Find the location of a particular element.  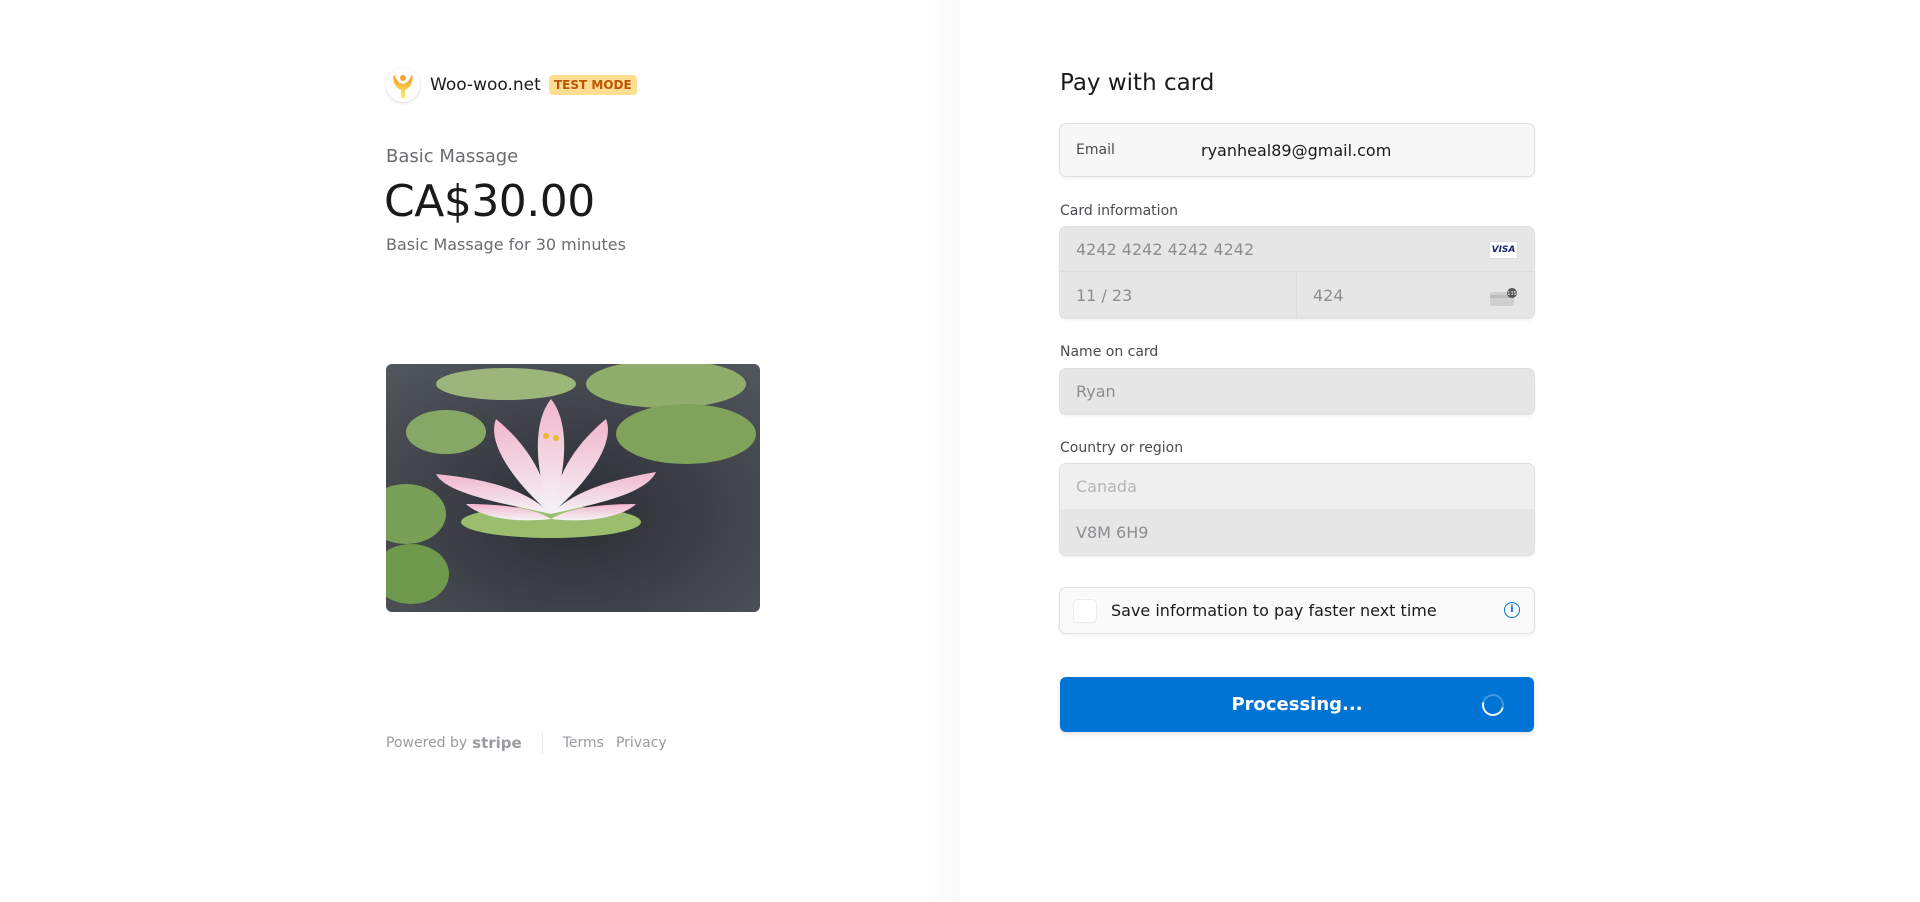

product-image is located at coordinates (573, 488).